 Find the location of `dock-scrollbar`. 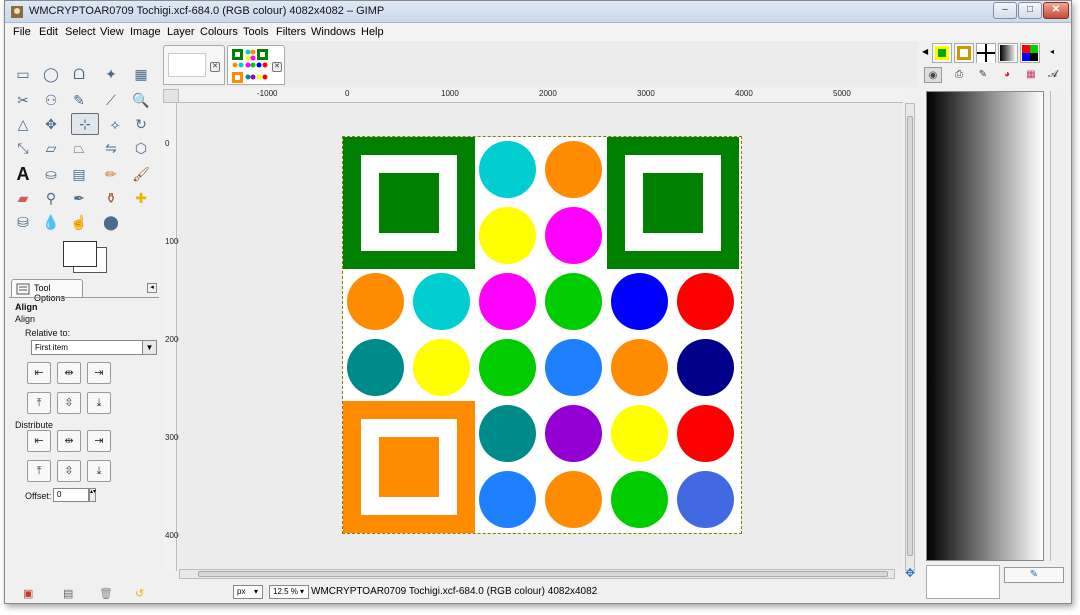

dock-scrollbar is located at coordinates (1058, 326).